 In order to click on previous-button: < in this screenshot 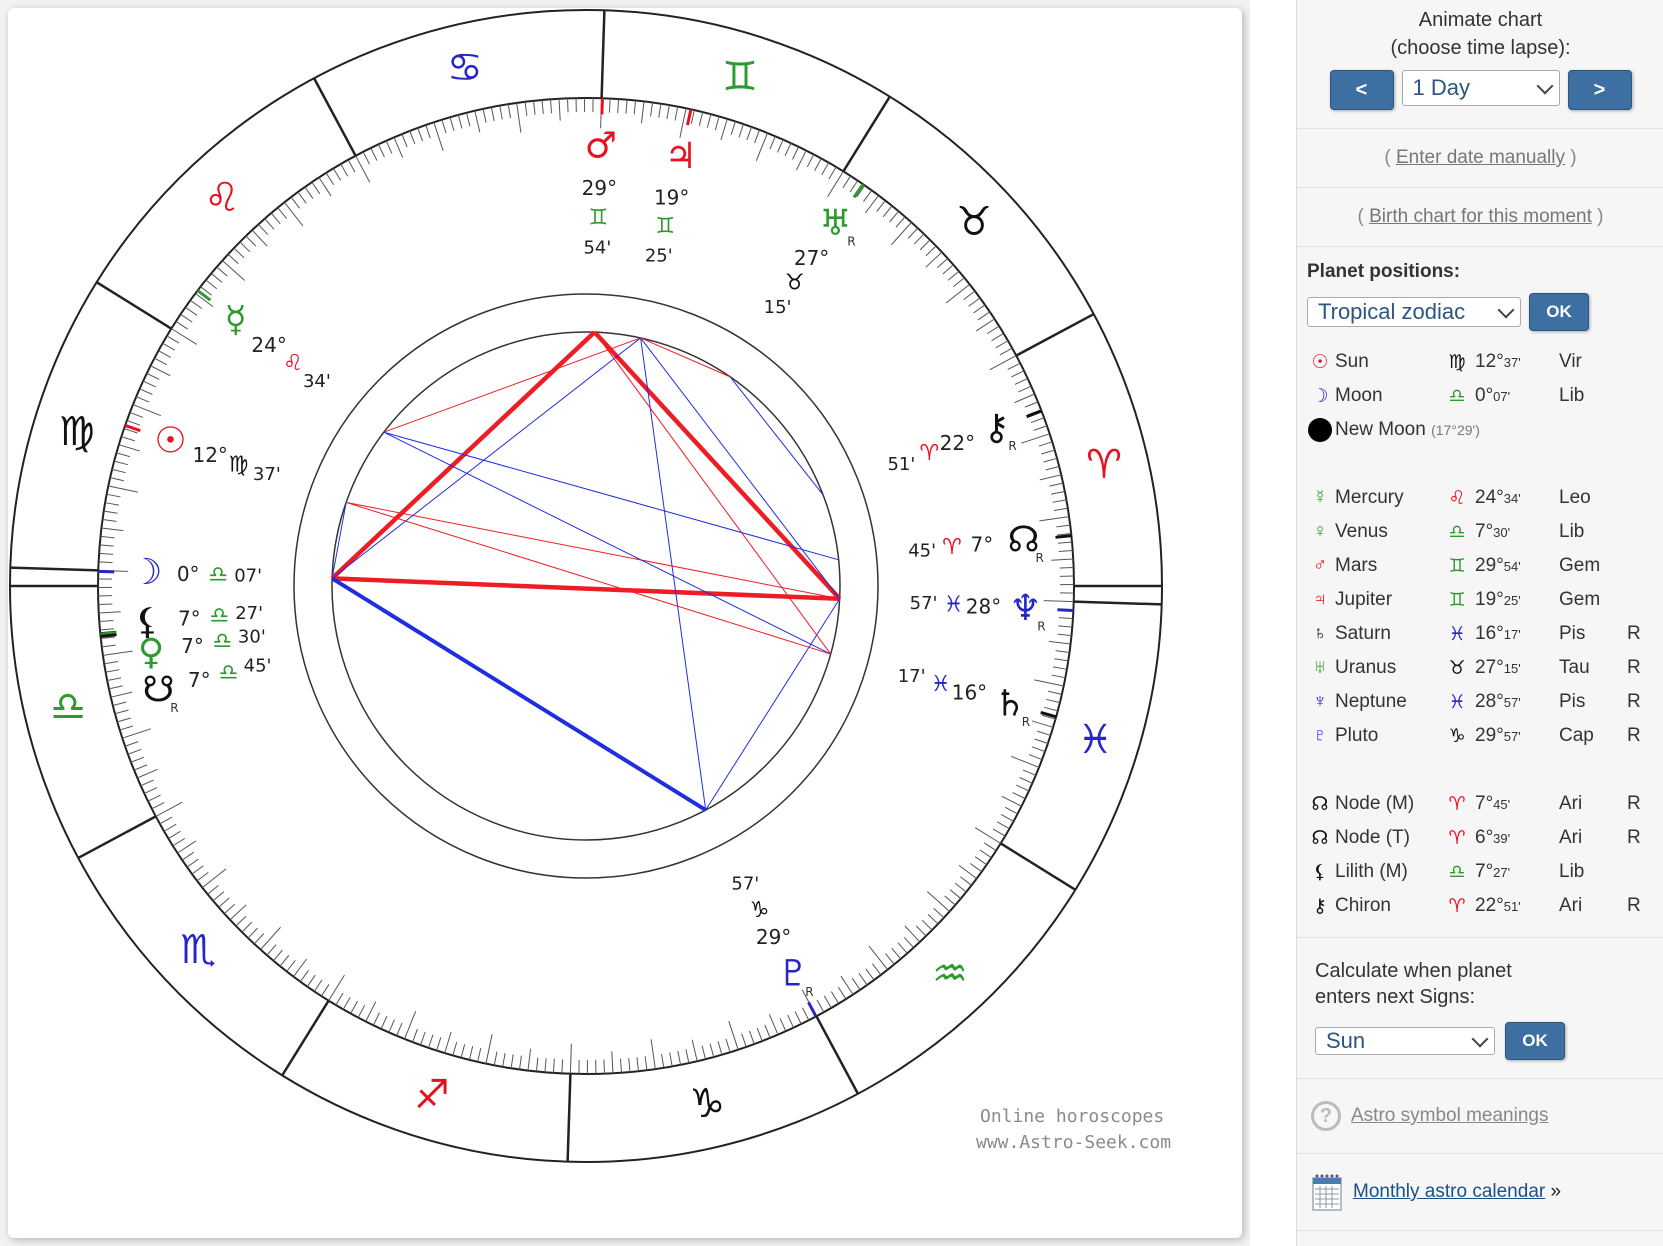, I will do `click(1361, 90)`.